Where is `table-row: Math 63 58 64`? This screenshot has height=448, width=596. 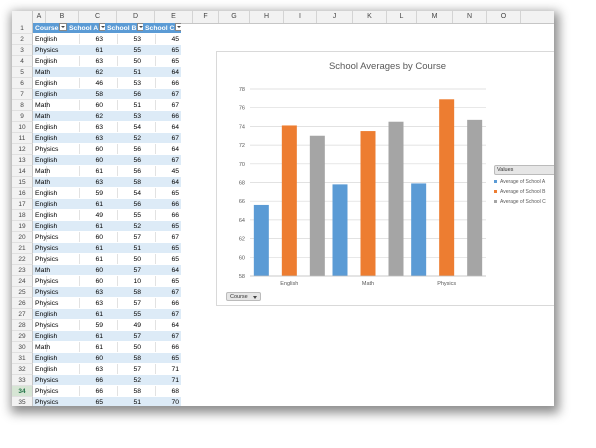 table-row: Math 63 58 64 is located at coordinates (107, 182).